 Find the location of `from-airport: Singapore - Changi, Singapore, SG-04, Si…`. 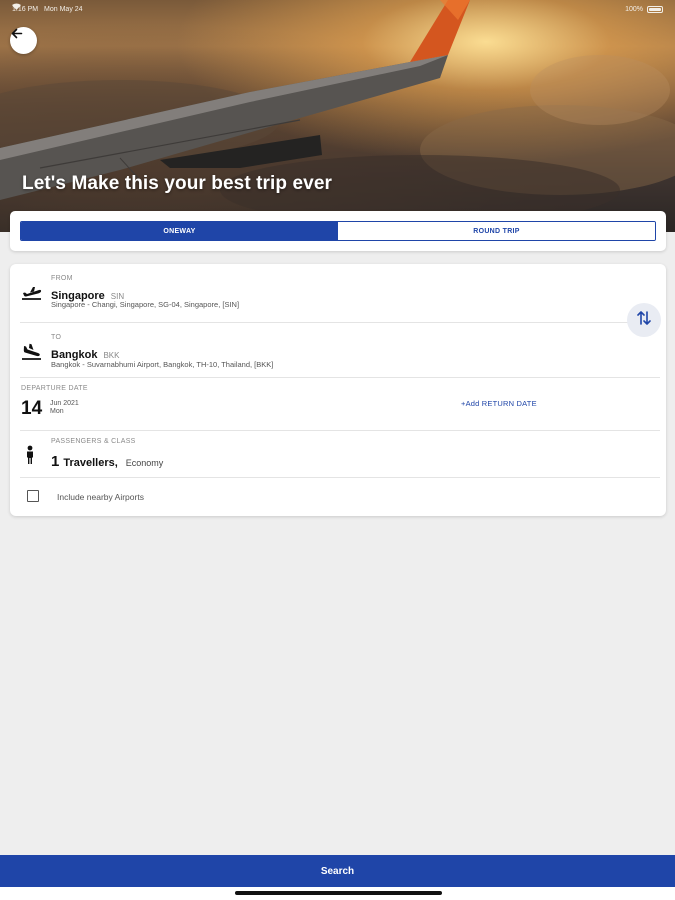

from-airport: Singapore - Changi, Singapore, SG-04, Si… is located at coordinates (145, 304).